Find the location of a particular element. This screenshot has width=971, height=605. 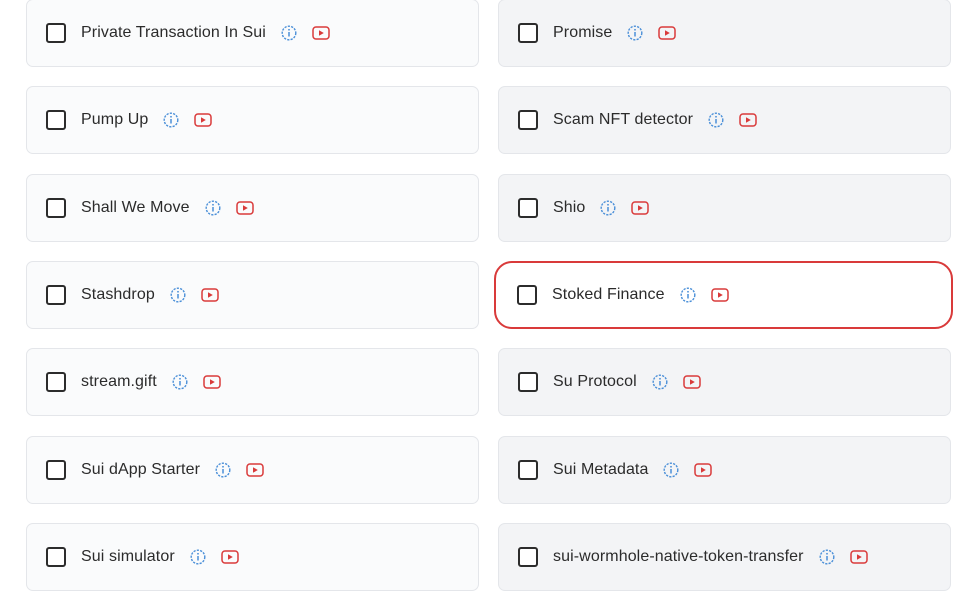

project-label: Private Transaction In Sui is located at coordinates (173, 32).